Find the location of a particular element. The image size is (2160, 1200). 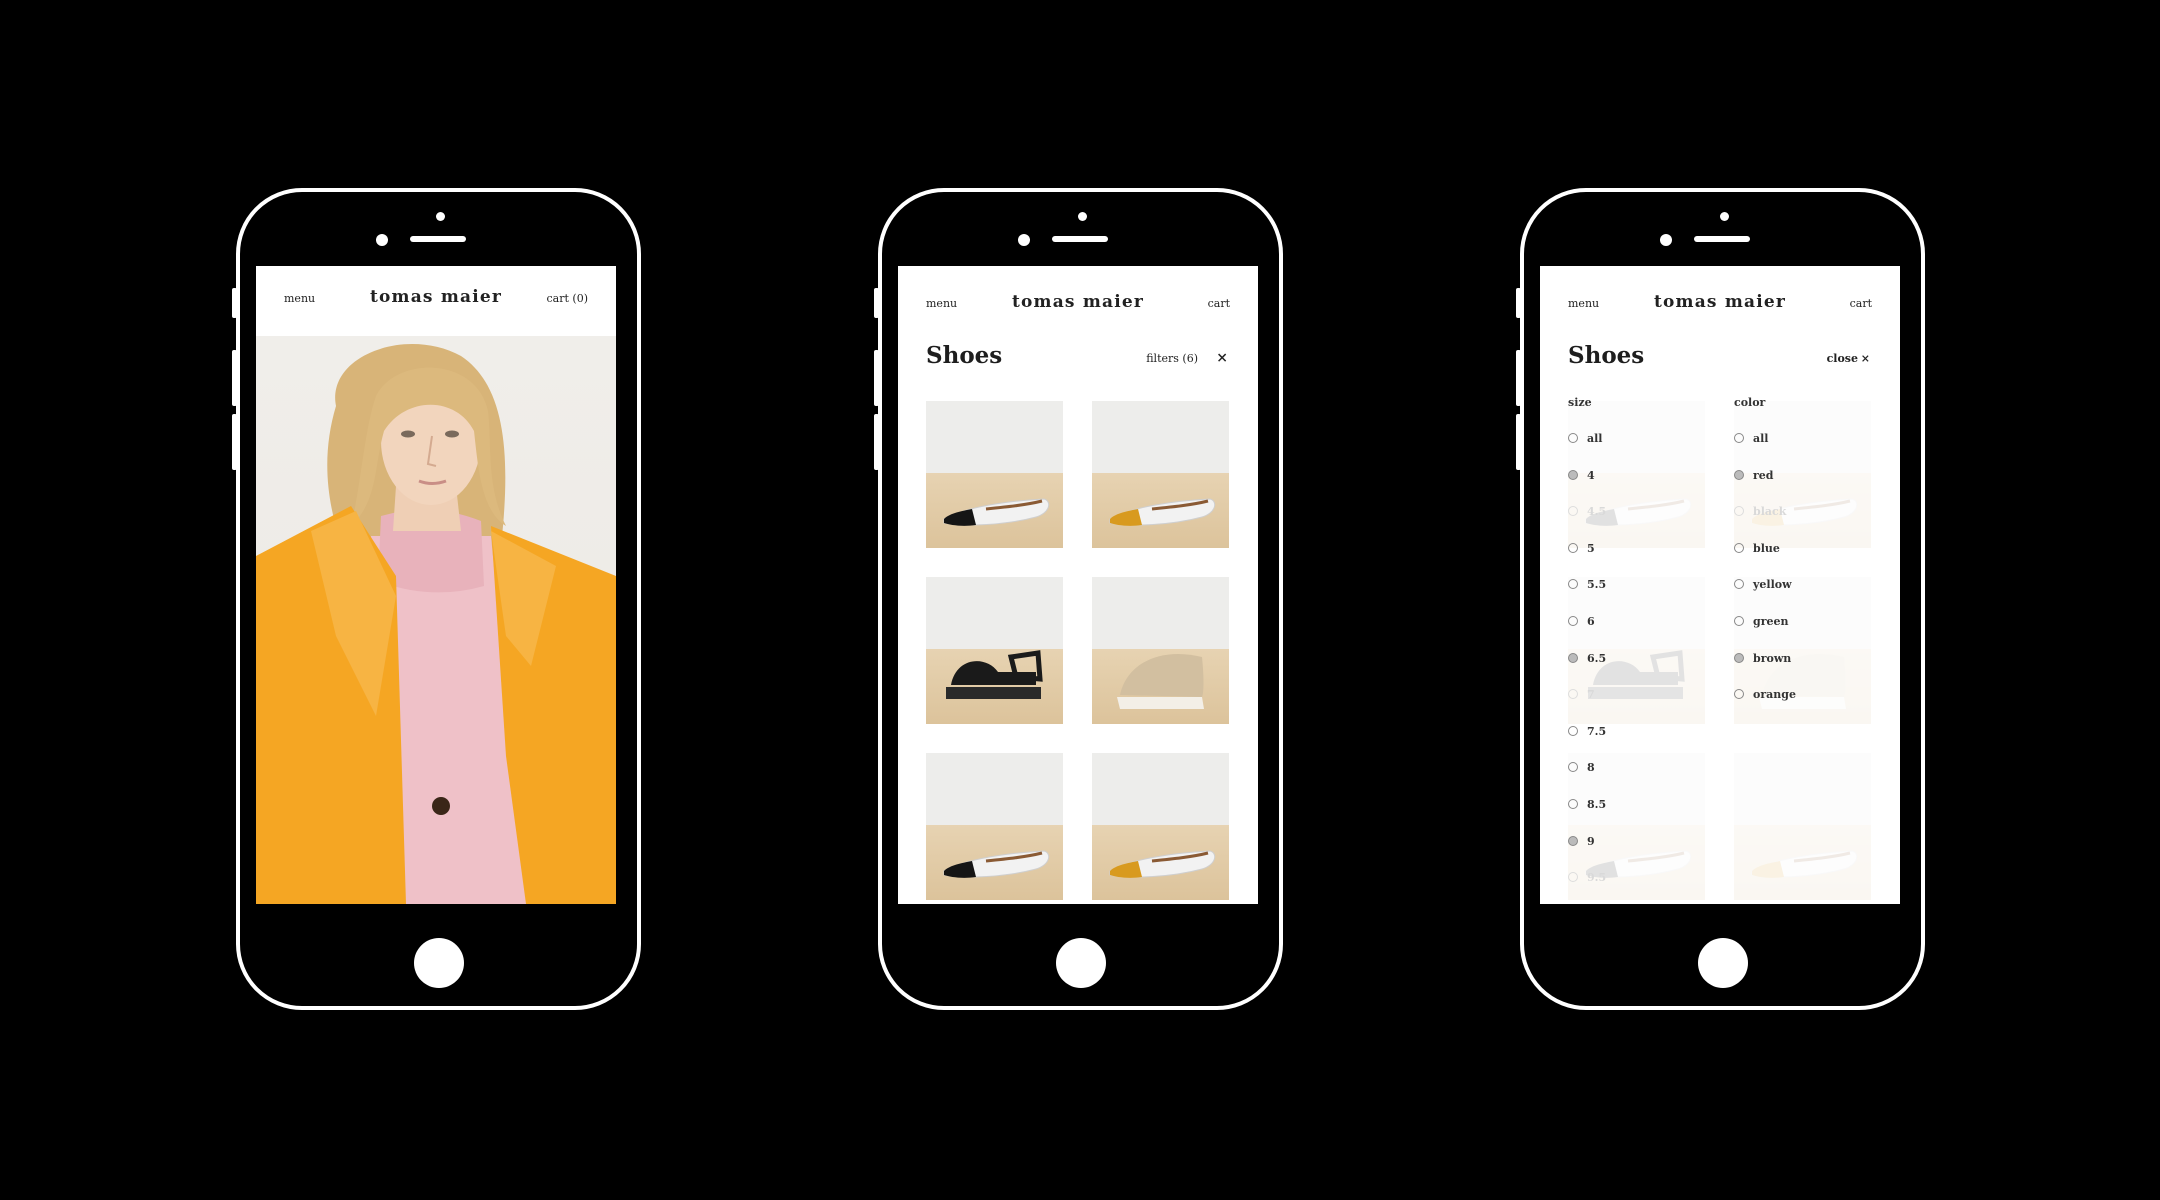

size-option-label: 8.5 is located at coordinates (1597, 804).